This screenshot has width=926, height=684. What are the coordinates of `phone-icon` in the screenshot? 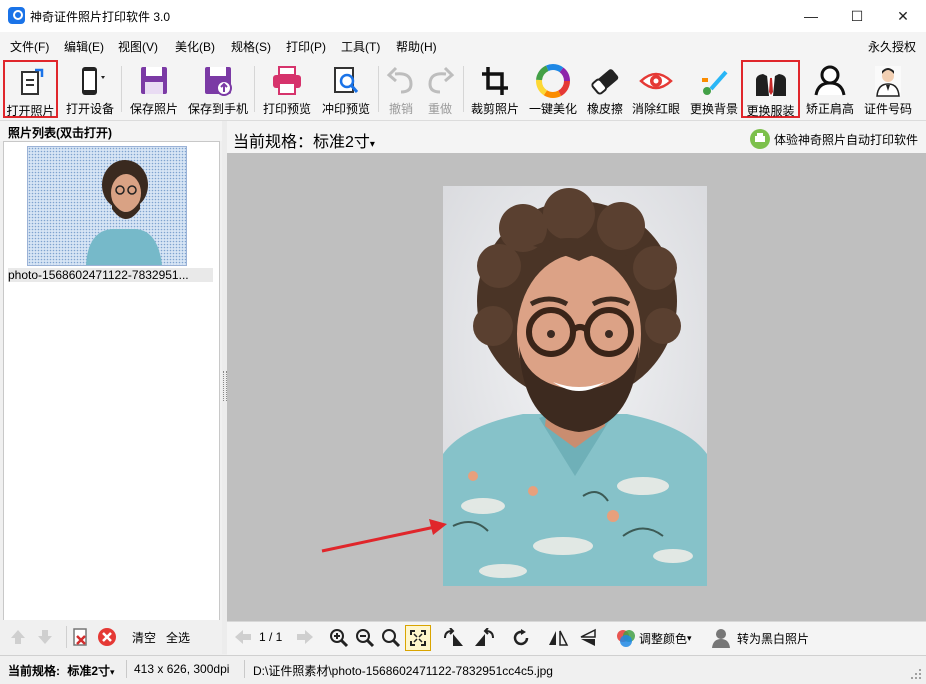 It's located at (90, 81).